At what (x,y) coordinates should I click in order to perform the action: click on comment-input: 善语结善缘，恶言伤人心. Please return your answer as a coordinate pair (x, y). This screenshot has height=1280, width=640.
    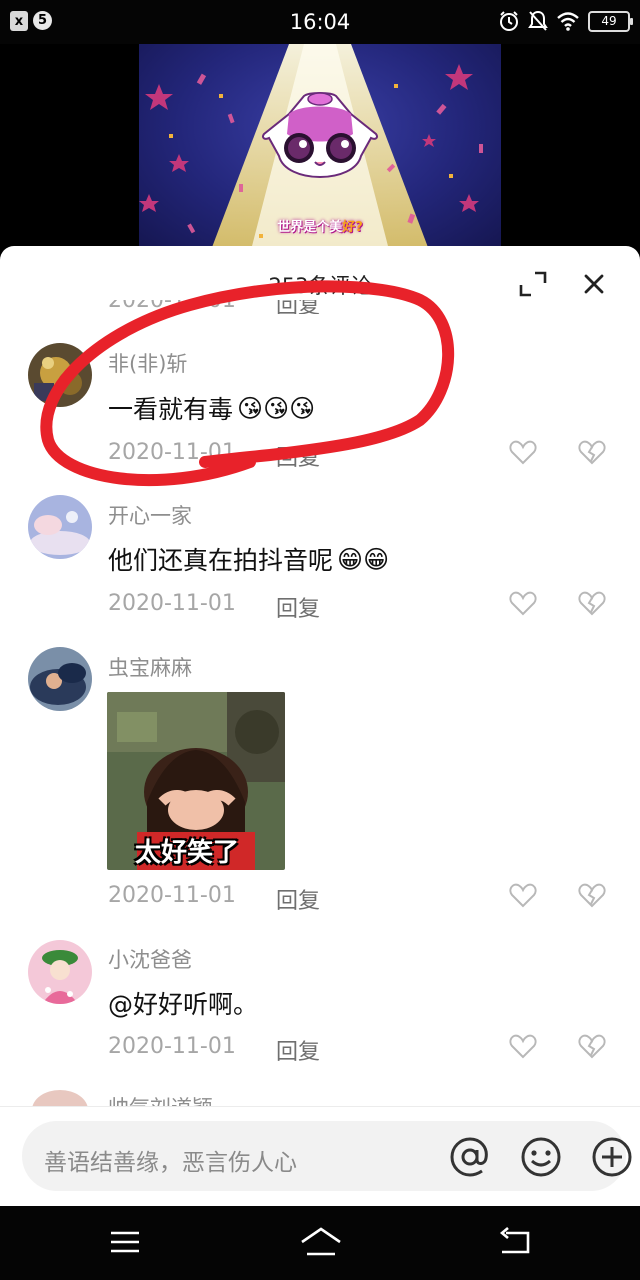
    Looking at the image, I should click on (327, 1156).